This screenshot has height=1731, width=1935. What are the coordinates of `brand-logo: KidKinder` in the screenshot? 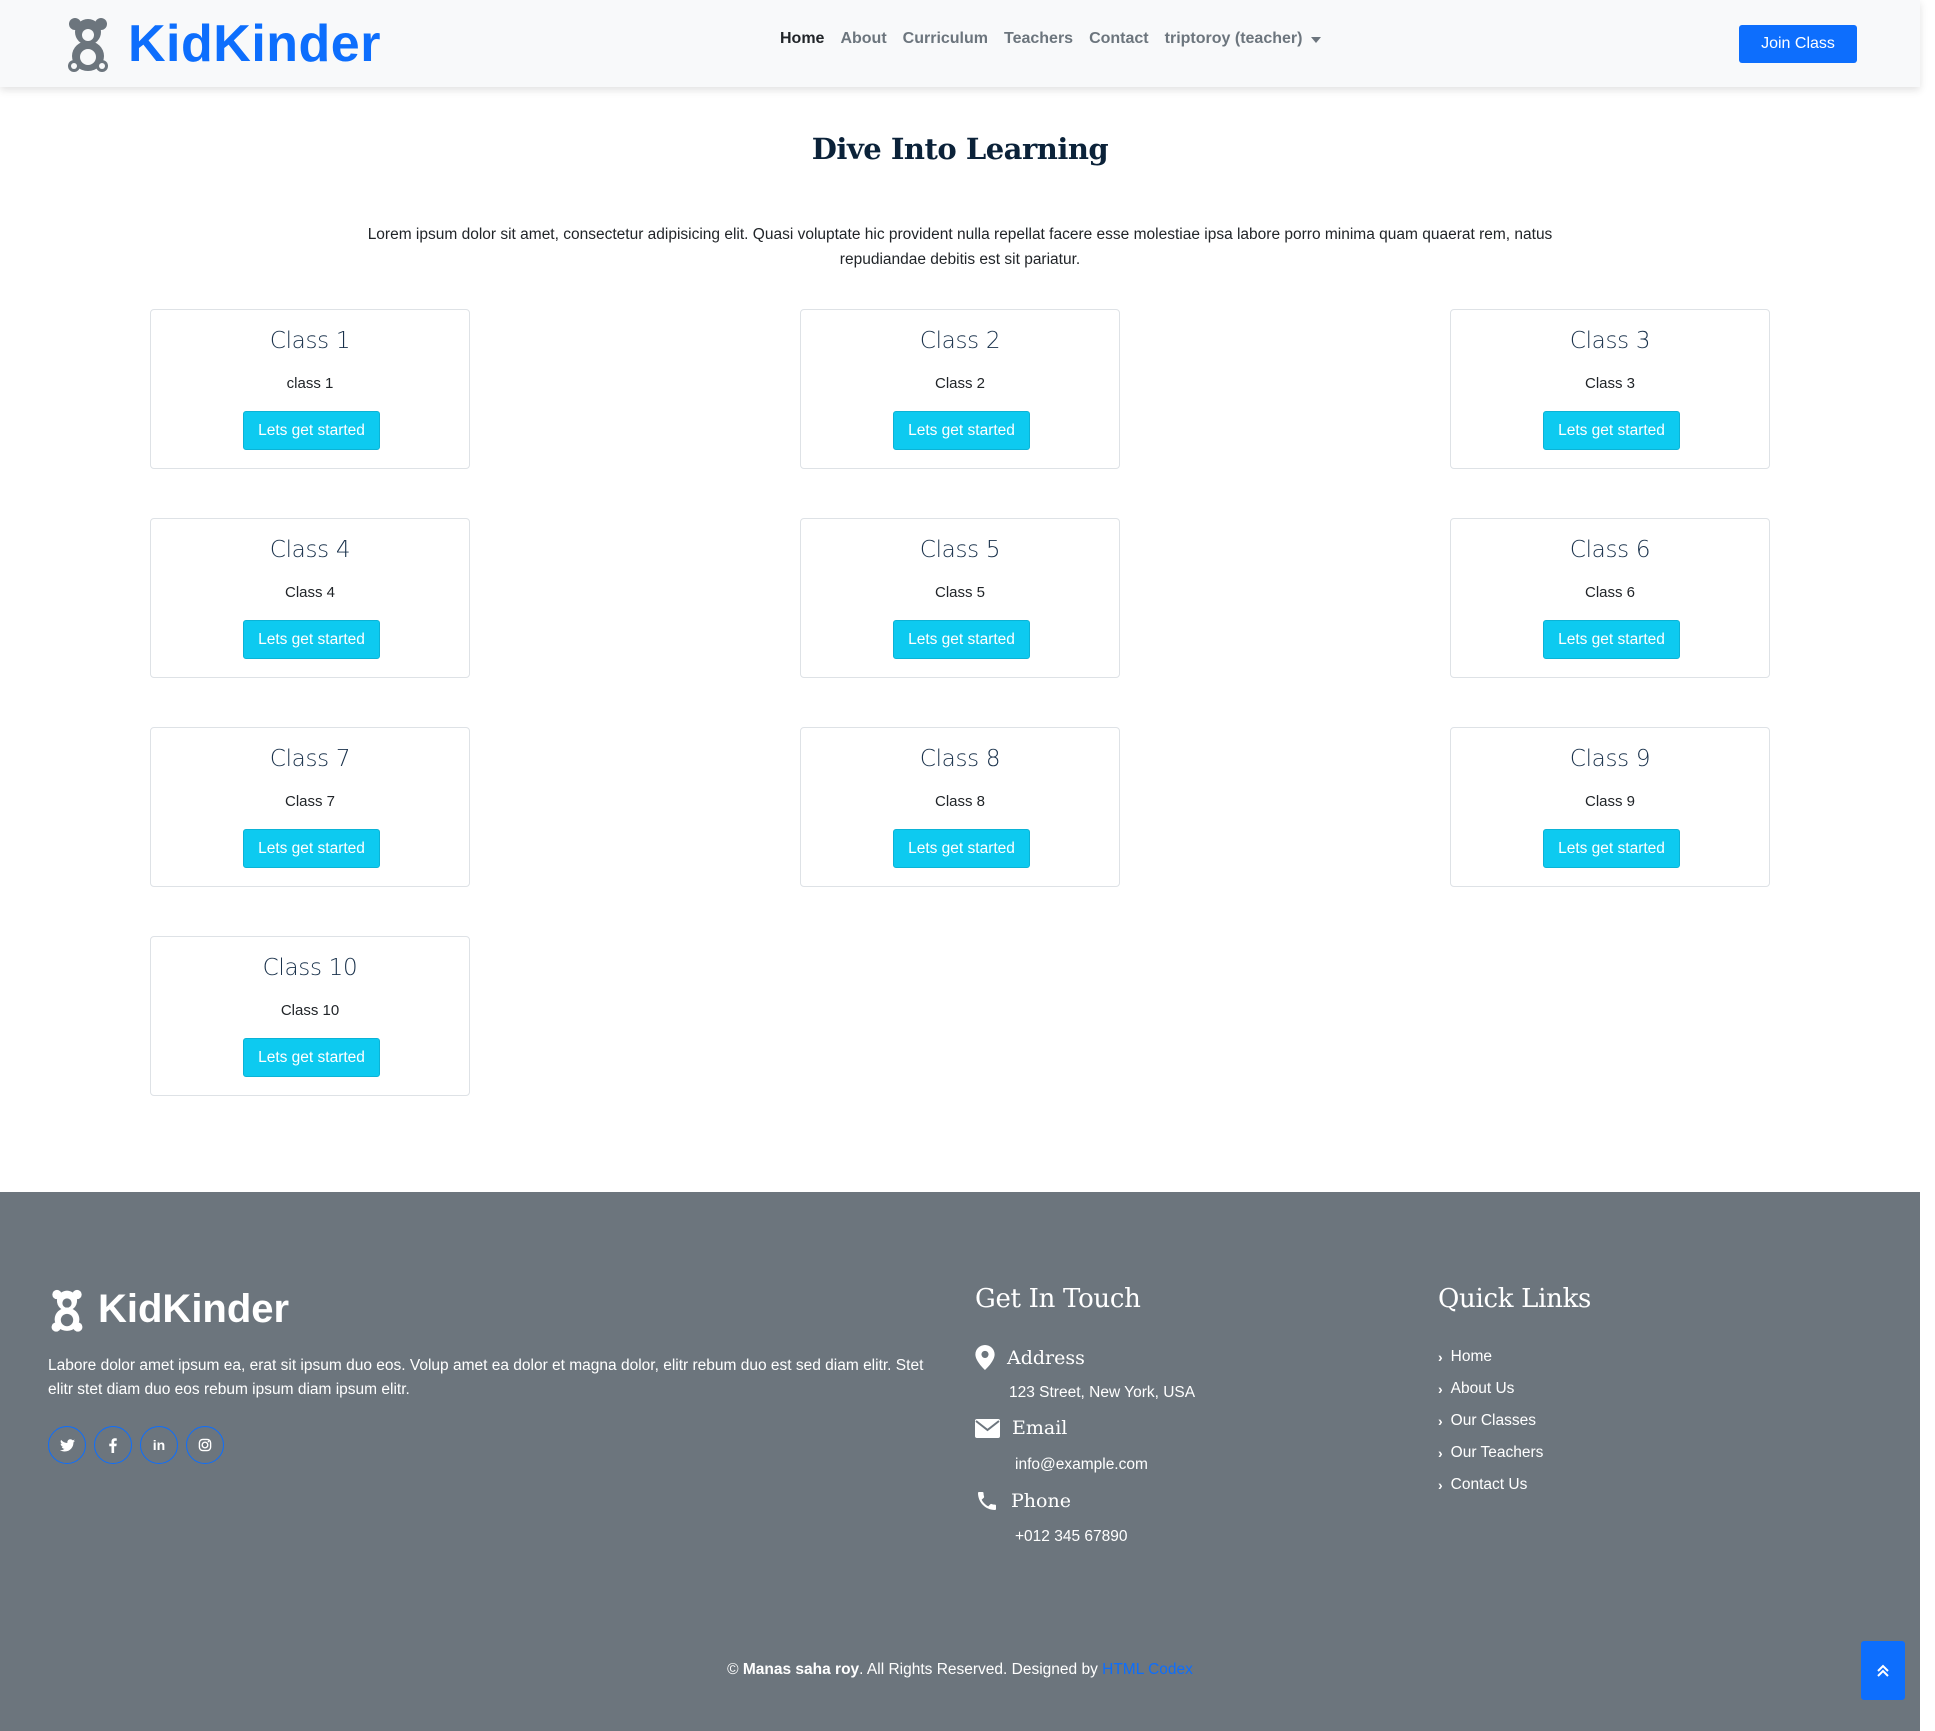 It's located at (223, 44).